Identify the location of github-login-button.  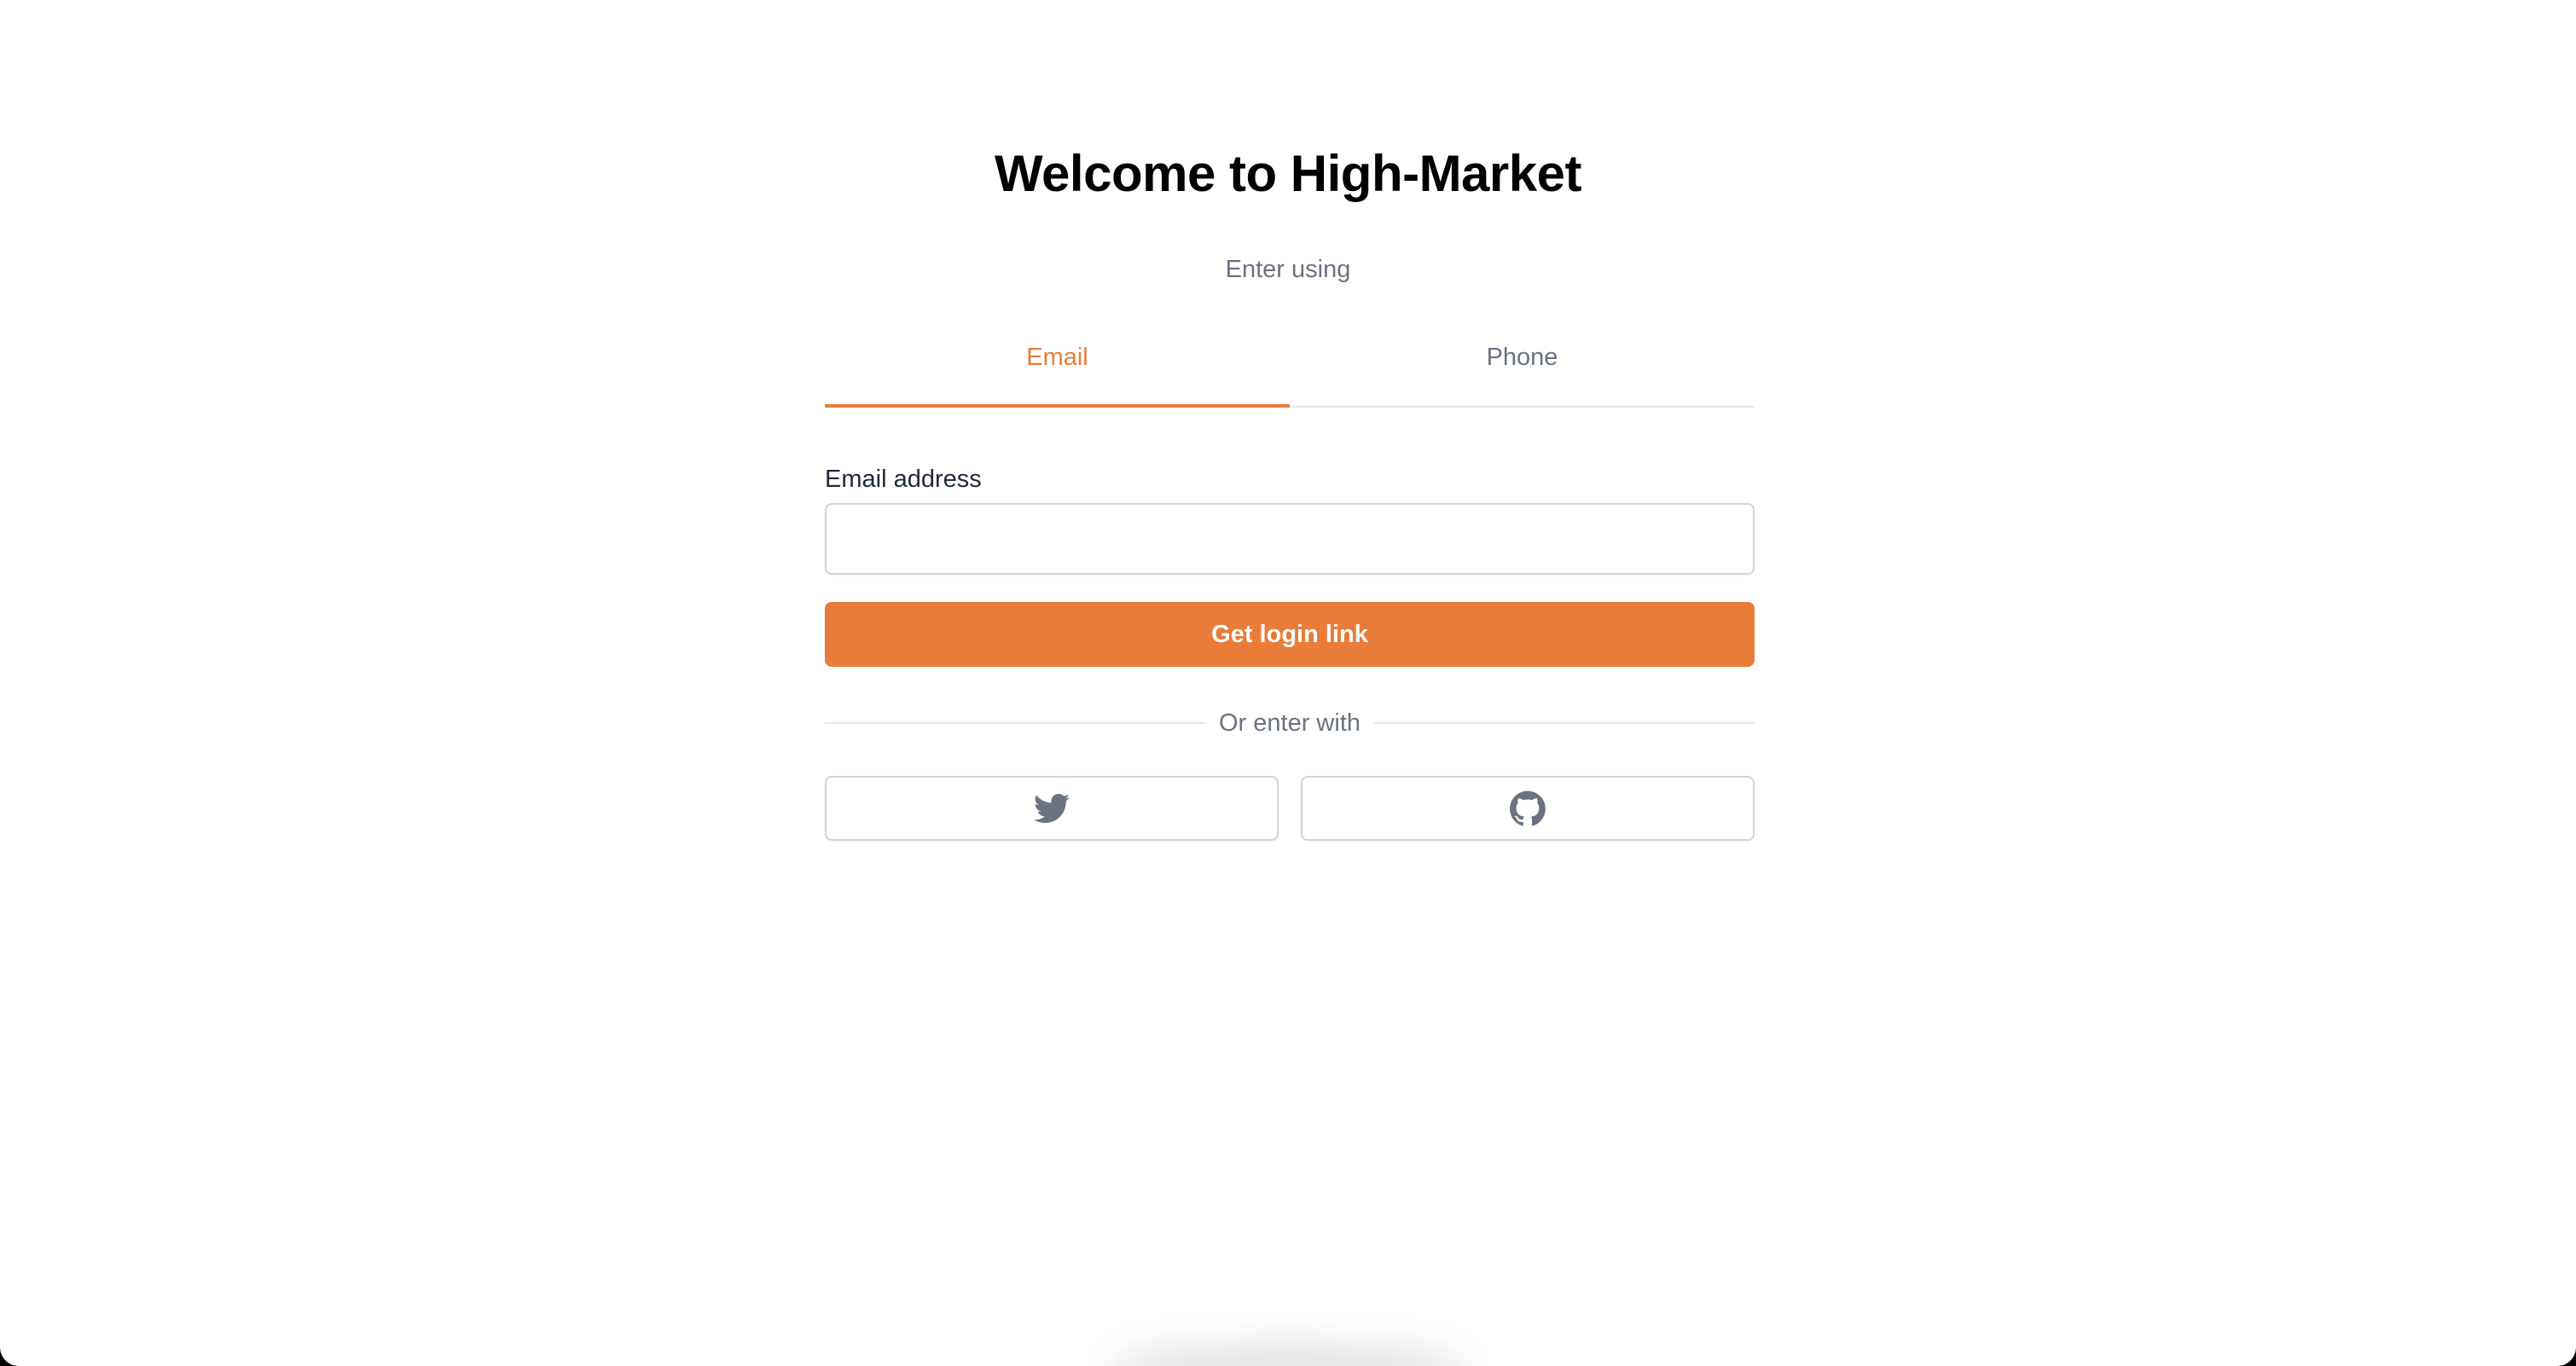
(1528, 808).